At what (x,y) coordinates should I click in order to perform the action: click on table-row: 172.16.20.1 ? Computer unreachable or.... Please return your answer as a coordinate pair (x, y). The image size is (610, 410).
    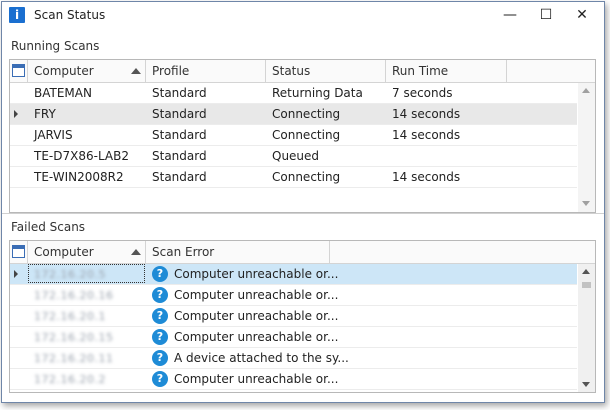
    Looking at the image, I should click on (293, 316).